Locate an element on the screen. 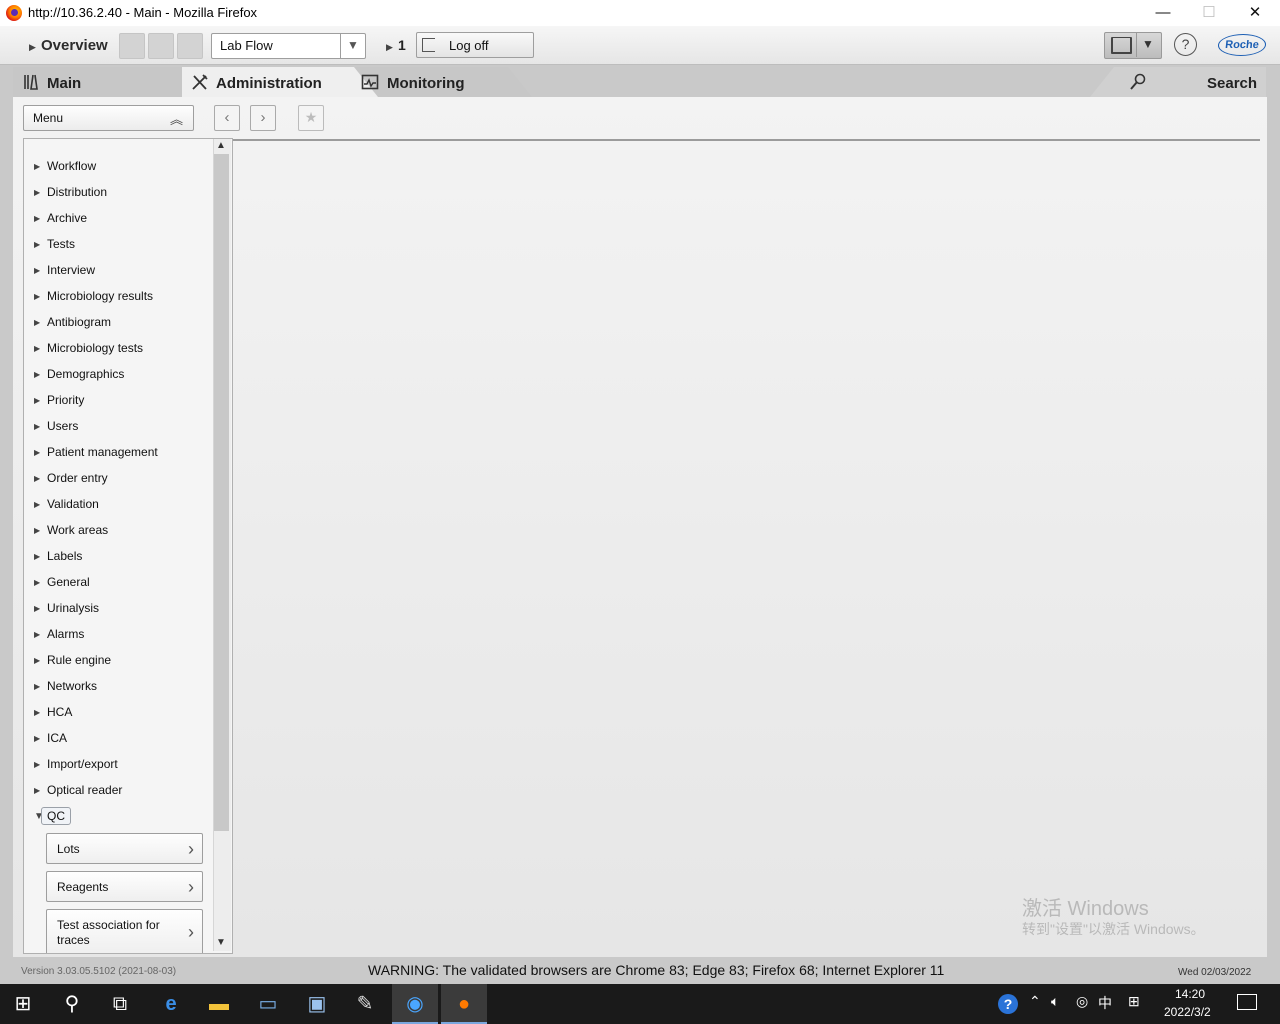  menu-item-urinalysis: ▶ Urinalysis is located at coordinates (119, 608).